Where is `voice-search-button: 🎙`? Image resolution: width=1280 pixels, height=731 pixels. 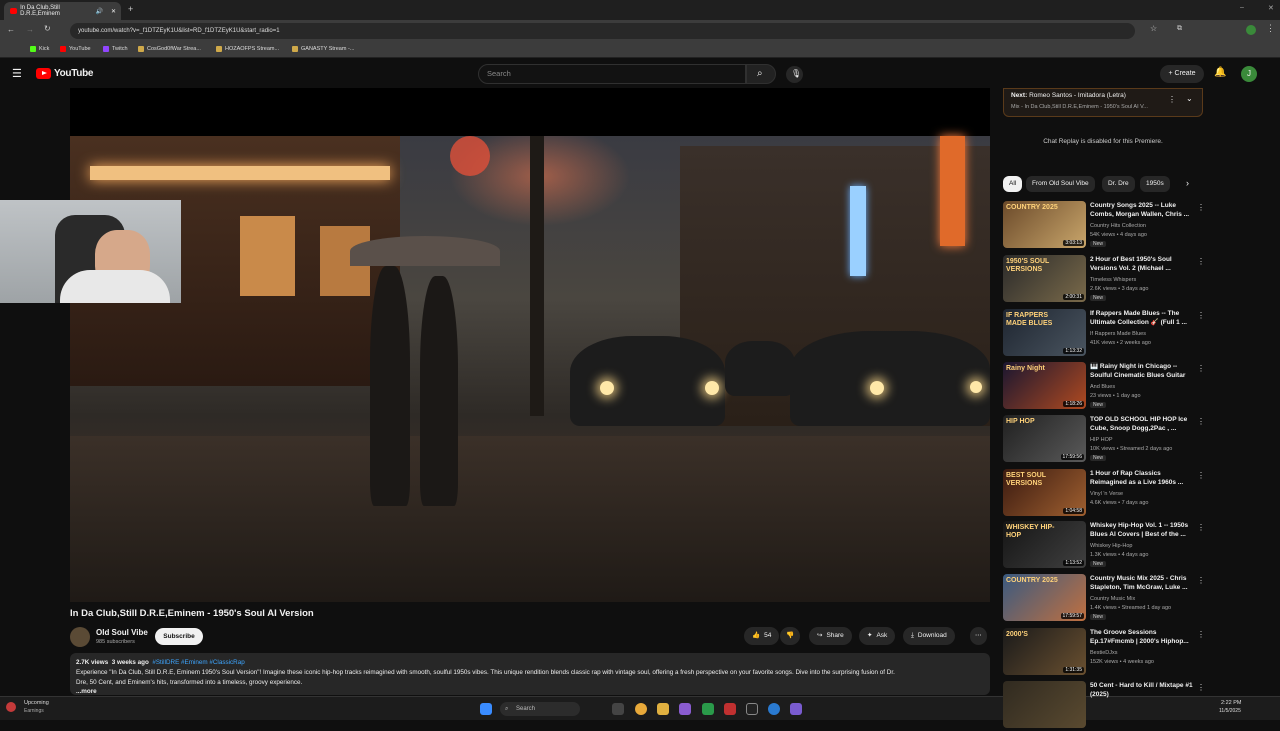 voice-search-button: 🎙 is located at coordinates (794, 74).